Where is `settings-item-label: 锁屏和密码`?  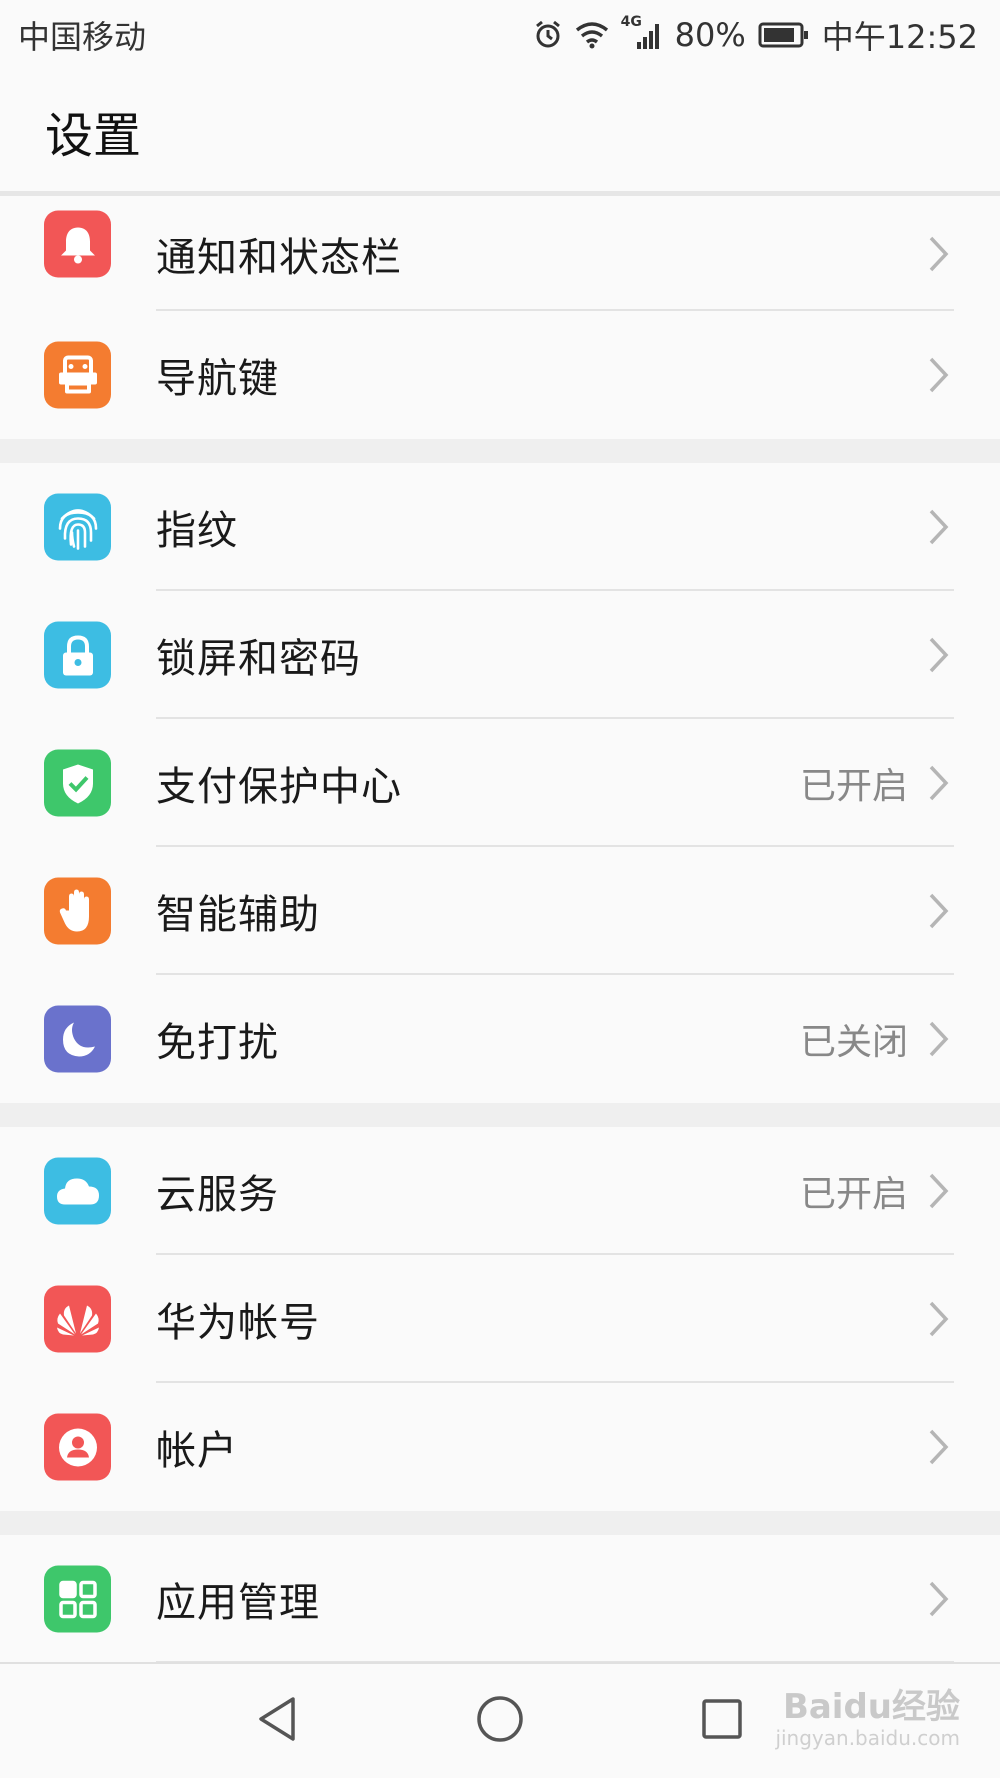
settings-item-label: 锁屏和密码 is located at coordinates (258, 659).